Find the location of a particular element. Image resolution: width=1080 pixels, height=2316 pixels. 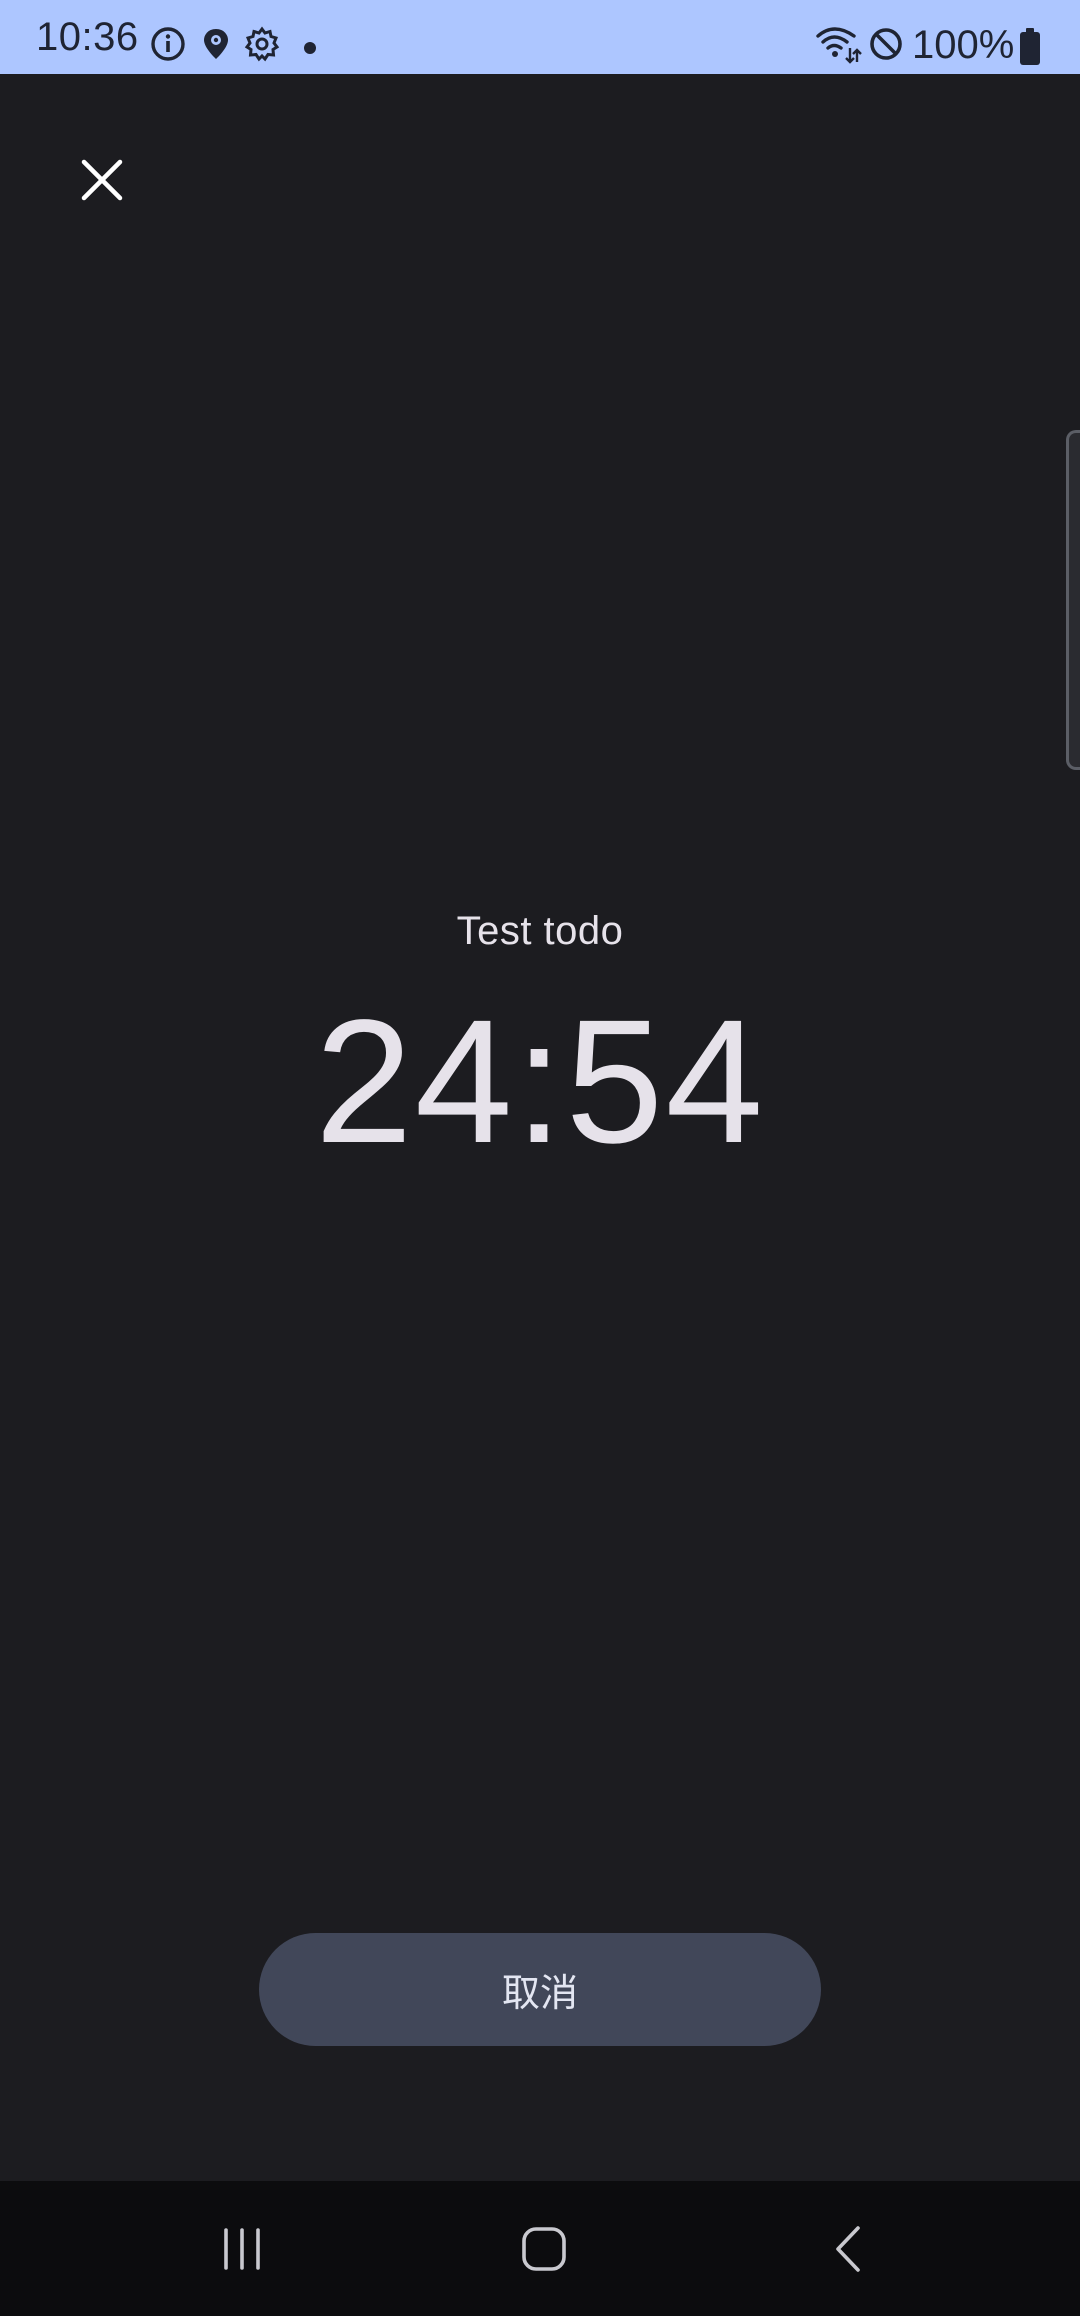

home-icon is located at coordinates (544, 2249).